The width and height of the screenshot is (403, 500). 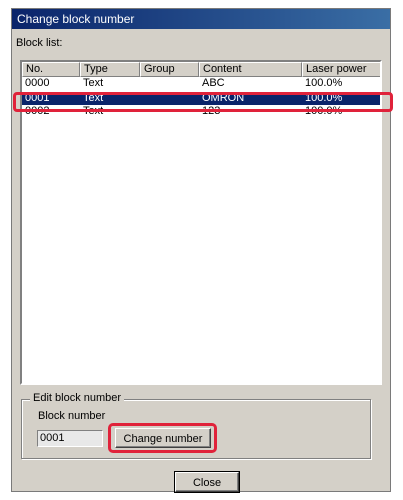 What do you see at coordinates (250, 69) in the screenshot?
I see `column-header-content: Content` at bounding box center [250, 69].